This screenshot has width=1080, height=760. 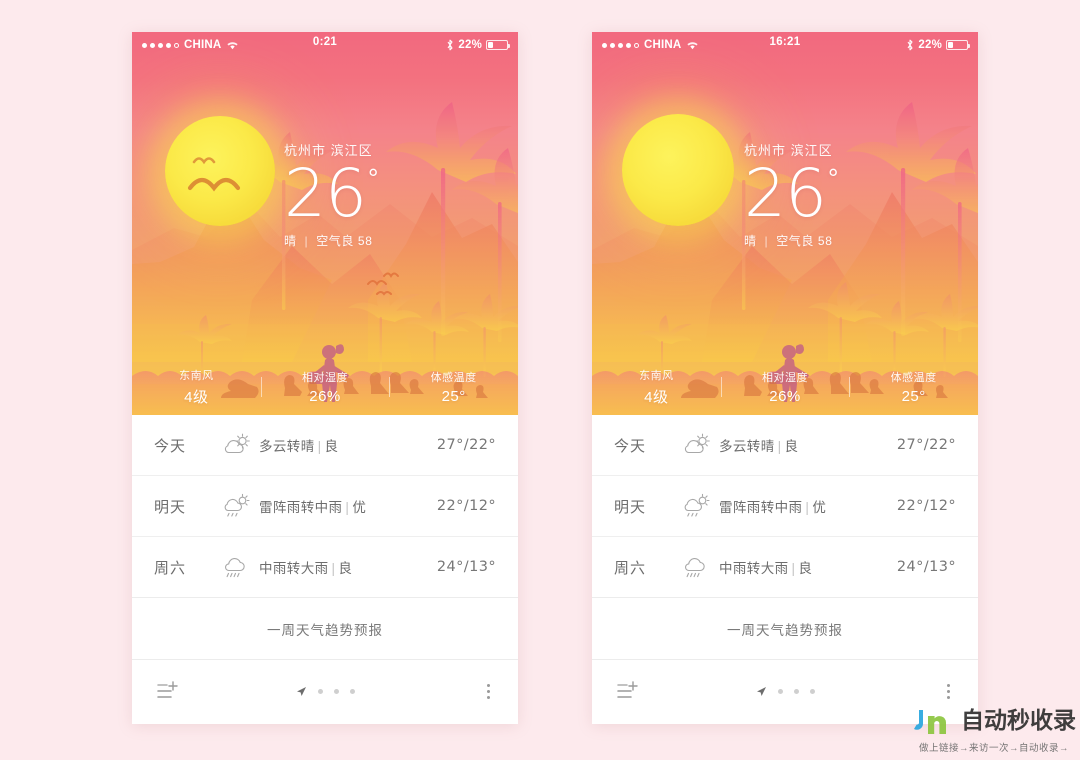 What do you see at coordinates (785, 378) in the screenshot?
I see `stat-humidity-label: 相对湿度` at bounding box center [785, 378].